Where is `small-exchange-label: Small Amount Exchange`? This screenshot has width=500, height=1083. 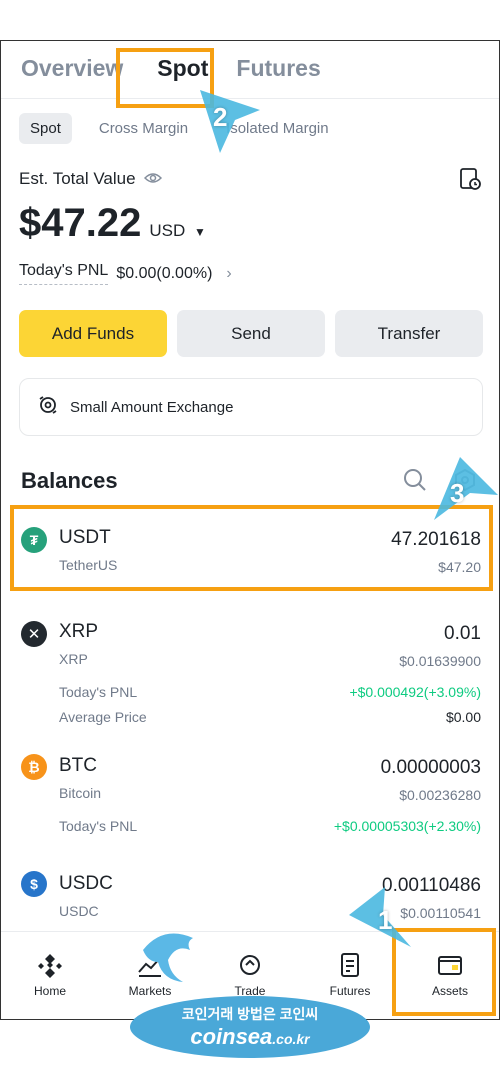 small-exchange-label: Small Amount Exchange is located at coordinates (152, 407).